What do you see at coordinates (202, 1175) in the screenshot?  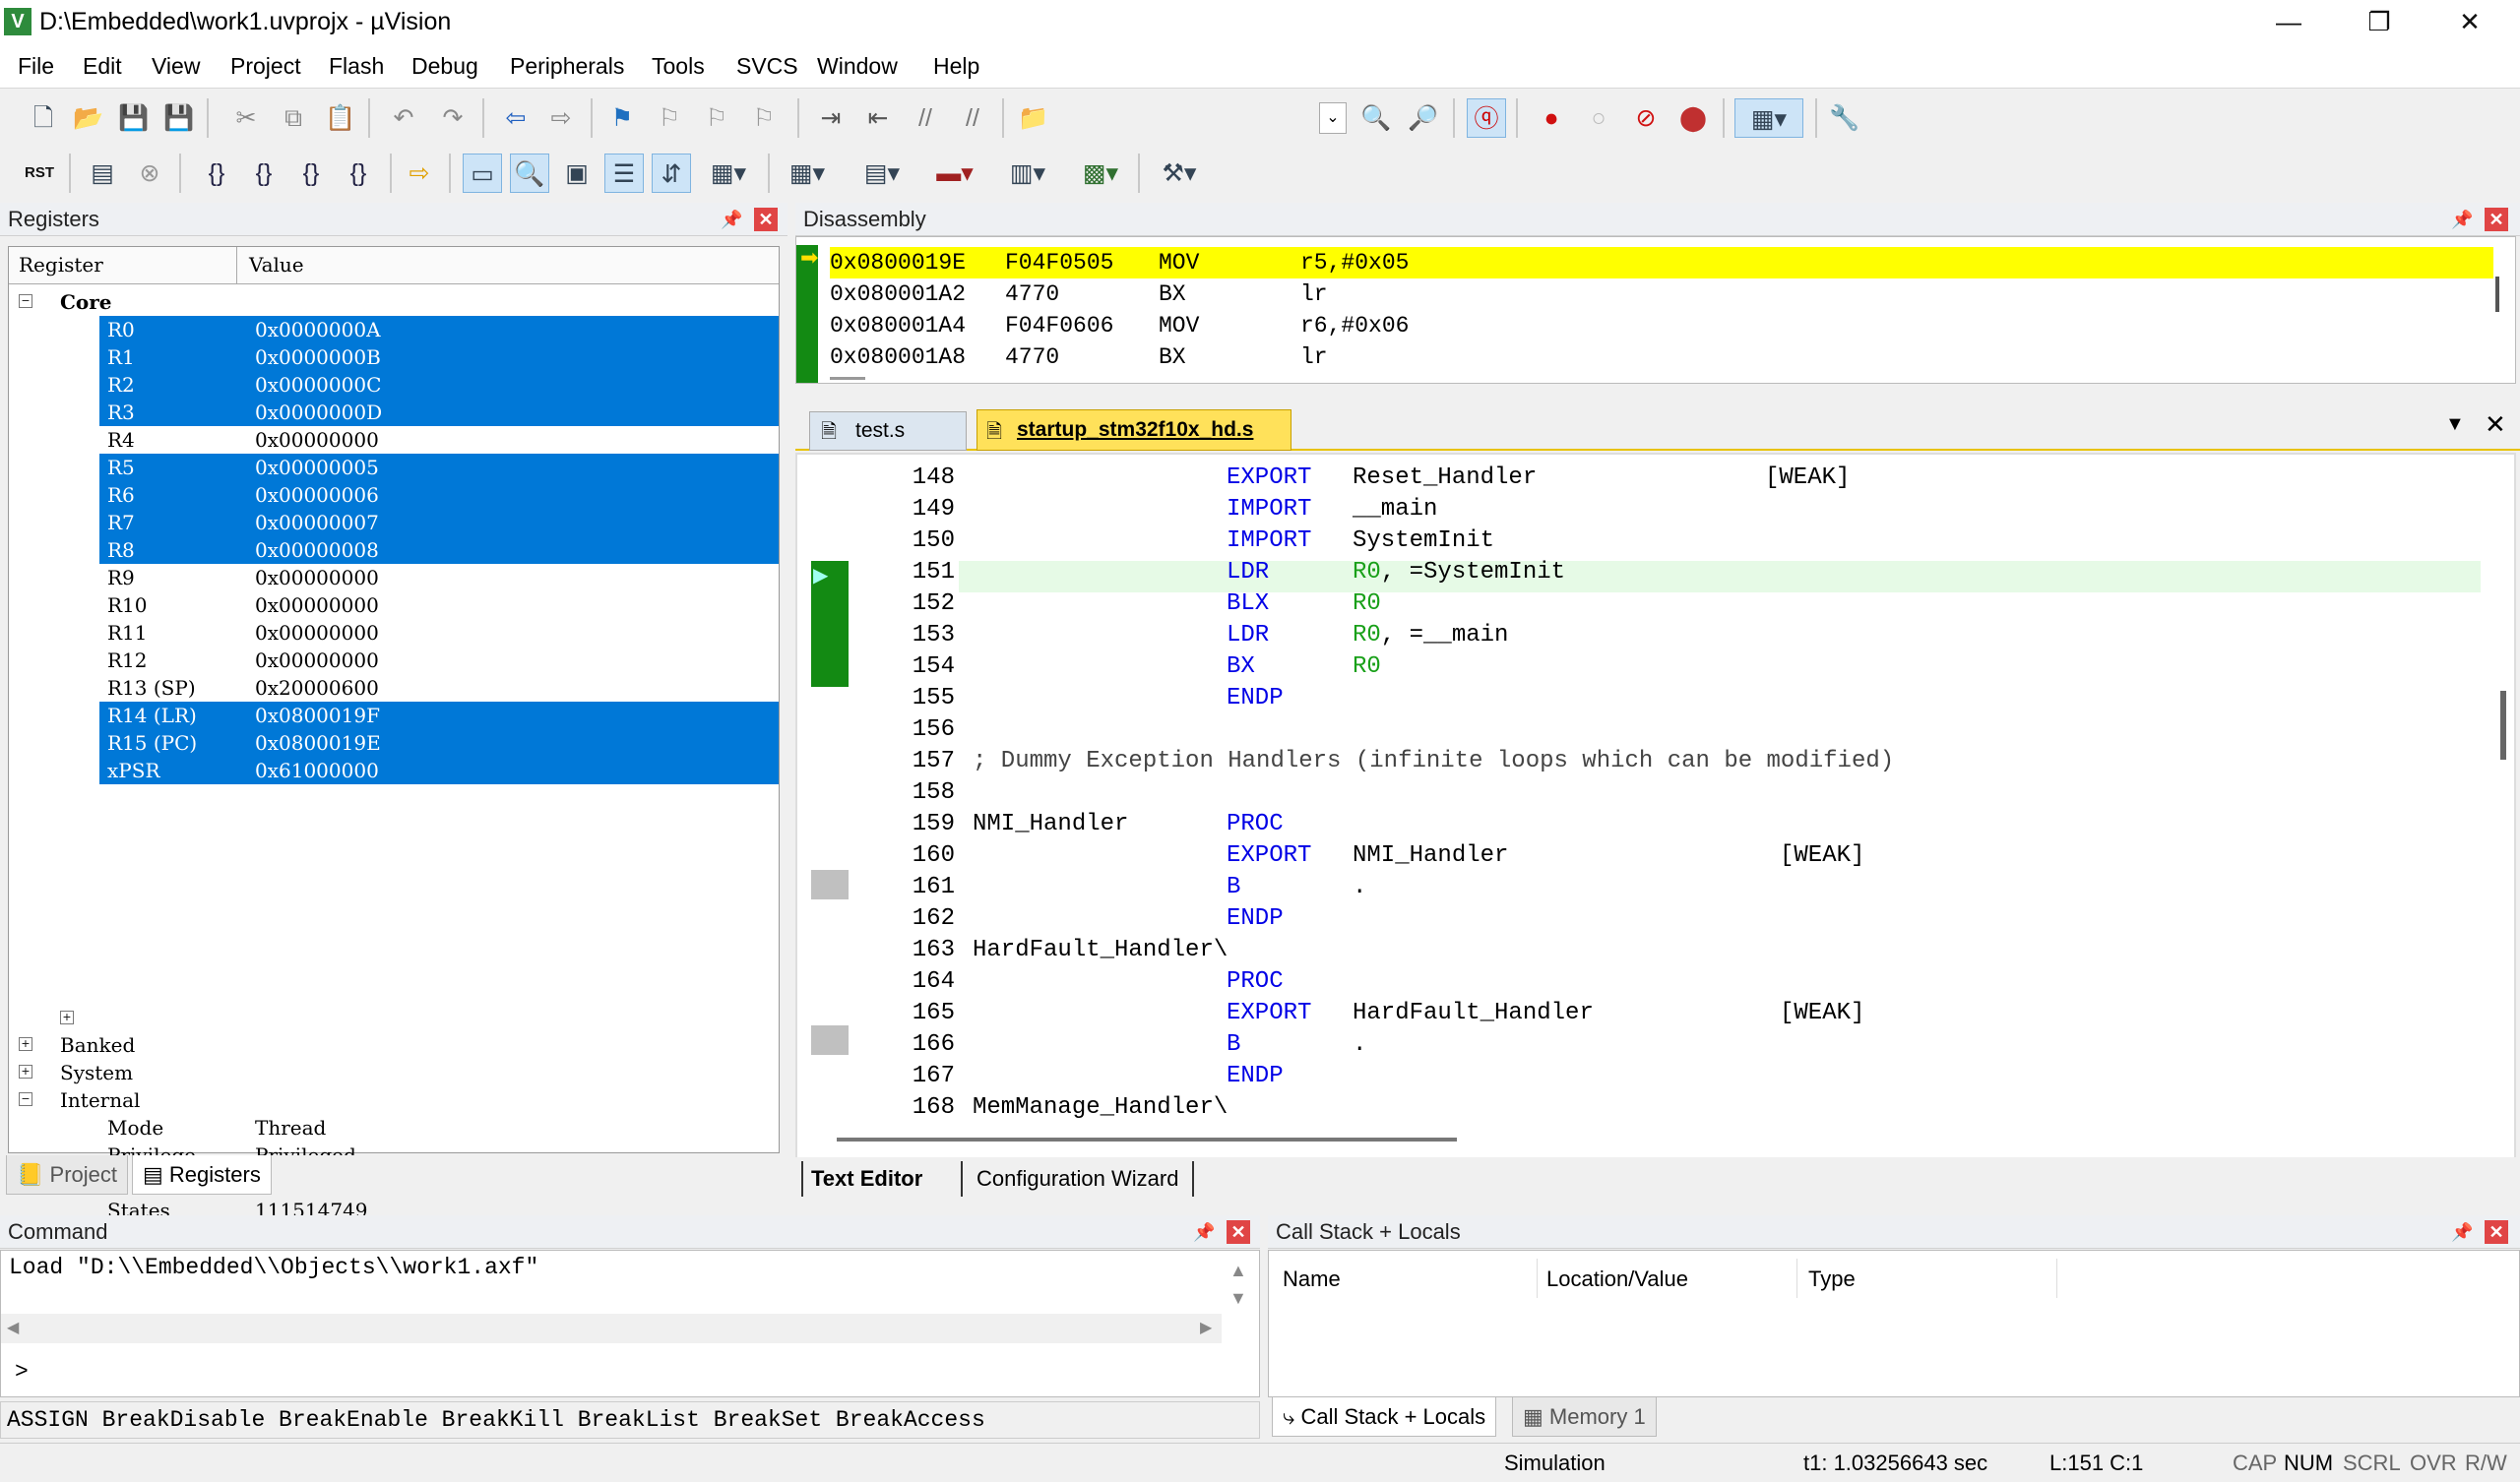 I see `tab-registers: ▤ Registers` at bounding box center [202, 1175].